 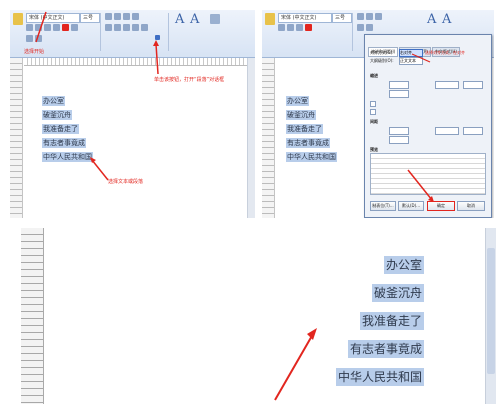 What do you see at coordinates (374, 75) in the screenshot?
I see `indent-section-label: 缩进` at bounding box center [374, 75].